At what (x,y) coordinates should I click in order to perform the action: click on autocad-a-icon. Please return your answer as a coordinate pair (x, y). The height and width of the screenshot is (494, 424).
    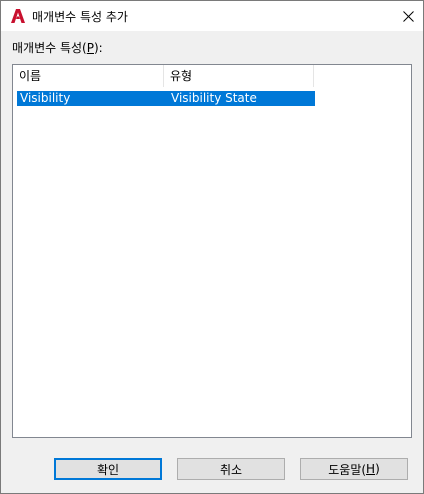
    Looking at the image, I should click on (18, 16).